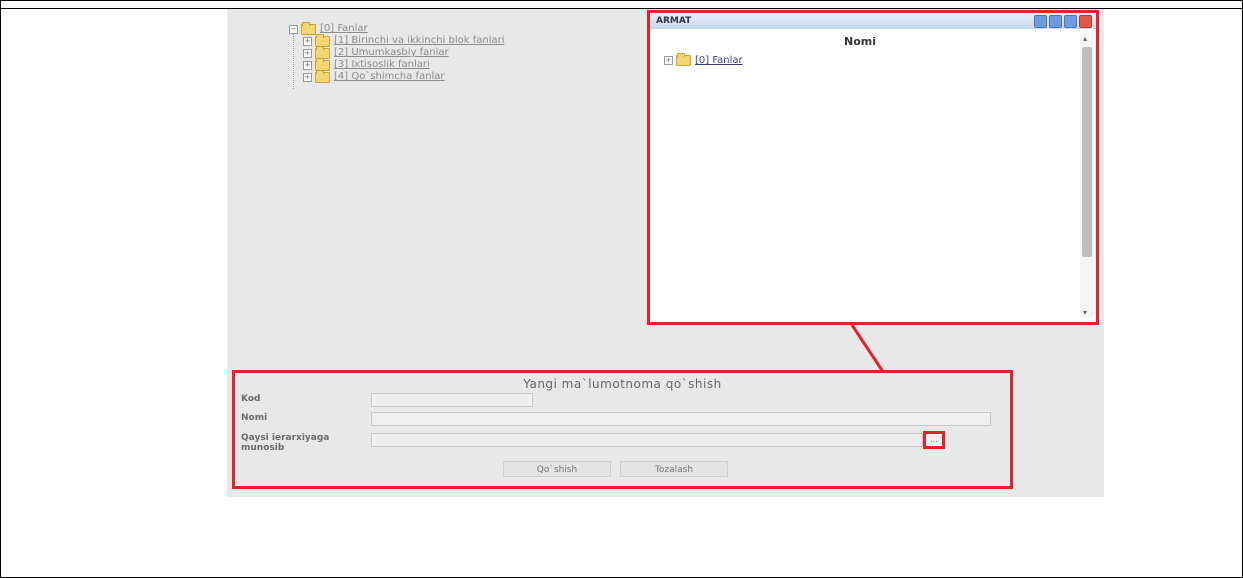  What do you see at coordinates (452, 400) in the screenshot?
I see `kod-input` at bounding box center [452, 400].